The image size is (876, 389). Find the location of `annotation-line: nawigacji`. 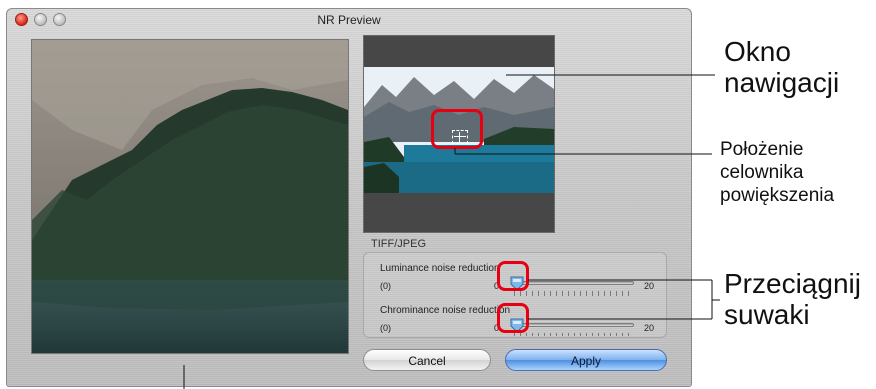

annotation-line: nawigacji is located at coordinates (782, 82).